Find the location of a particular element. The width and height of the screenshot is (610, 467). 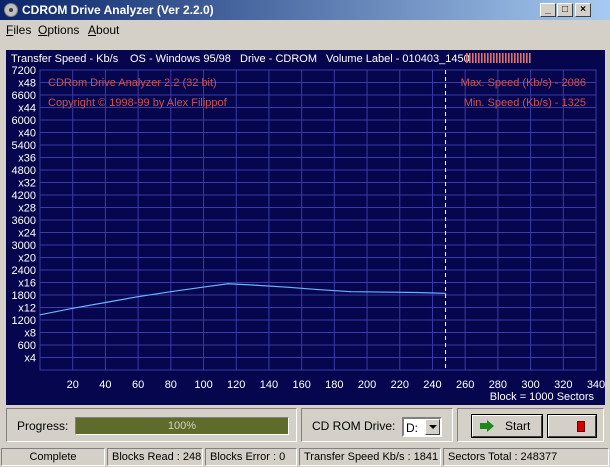

start-button-label: Start is located at coordinates (518, 426).